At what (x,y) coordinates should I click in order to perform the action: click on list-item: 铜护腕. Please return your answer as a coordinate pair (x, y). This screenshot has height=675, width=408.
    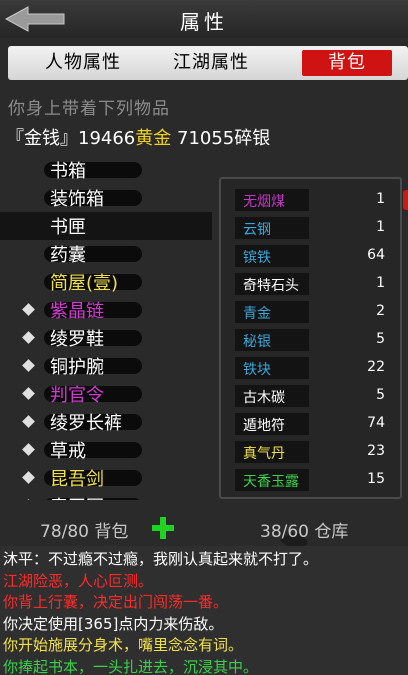
    Looking at the image, I should click on (106, 366).